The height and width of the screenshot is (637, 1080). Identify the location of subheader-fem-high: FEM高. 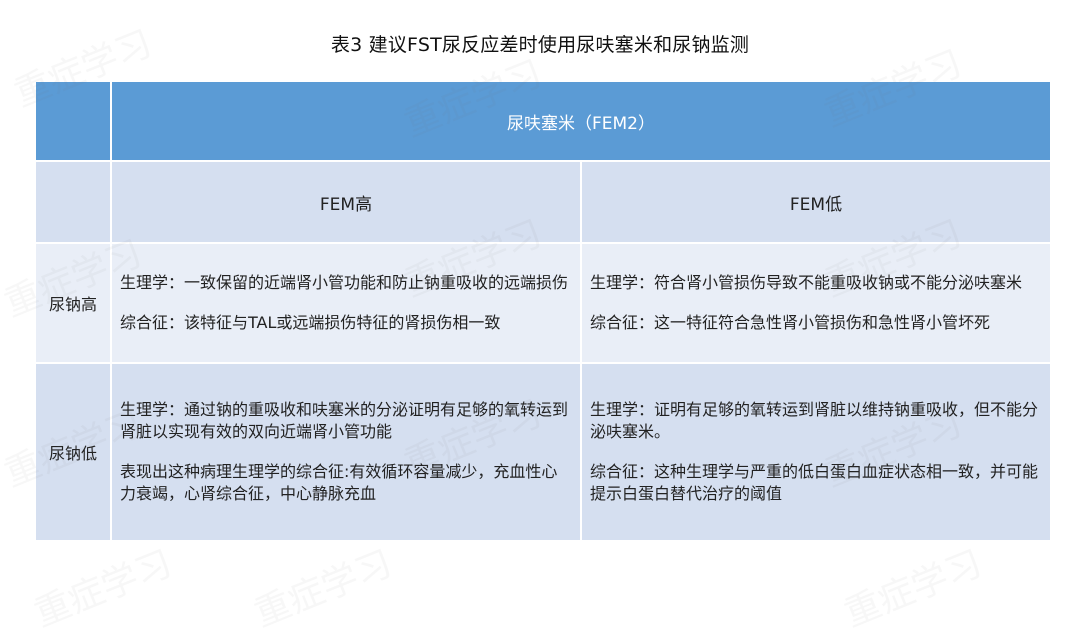
(346, 202).